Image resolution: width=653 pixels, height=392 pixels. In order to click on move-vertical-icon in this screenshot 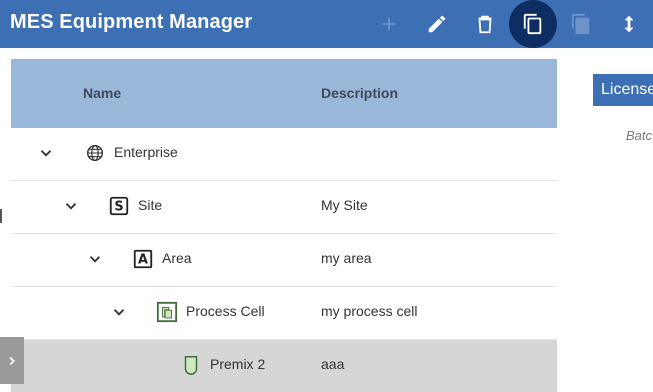, I will do `click(629, 24)`.